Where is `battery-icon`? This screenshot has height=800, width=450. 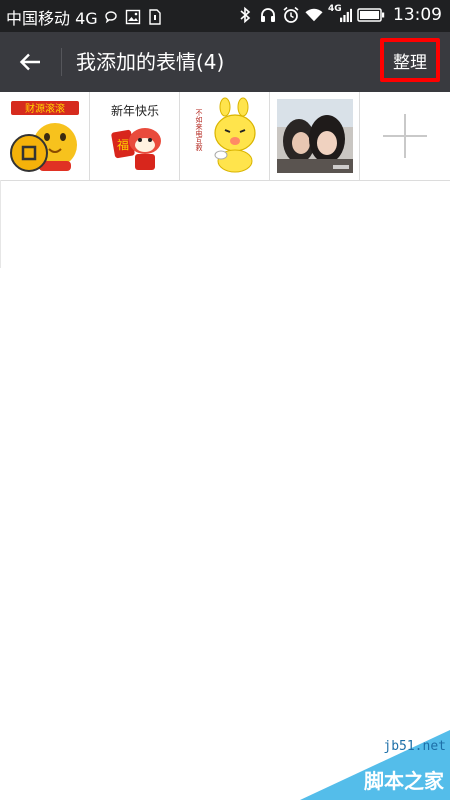 battery-icon is located at coordinates (371, 15).